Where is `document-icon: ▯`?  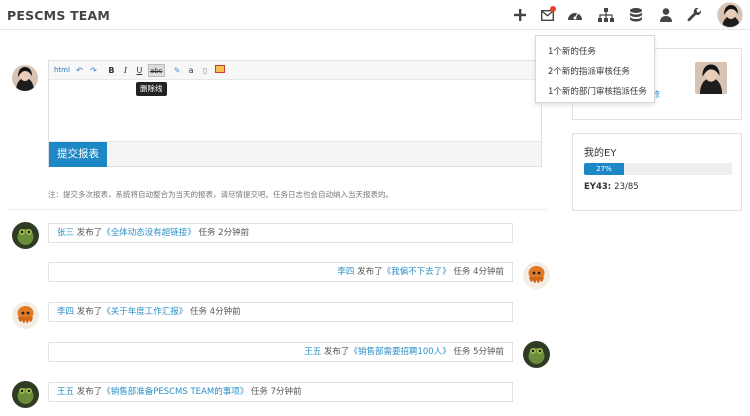
document-icon: ▯ is located at coordinates (205, 70).